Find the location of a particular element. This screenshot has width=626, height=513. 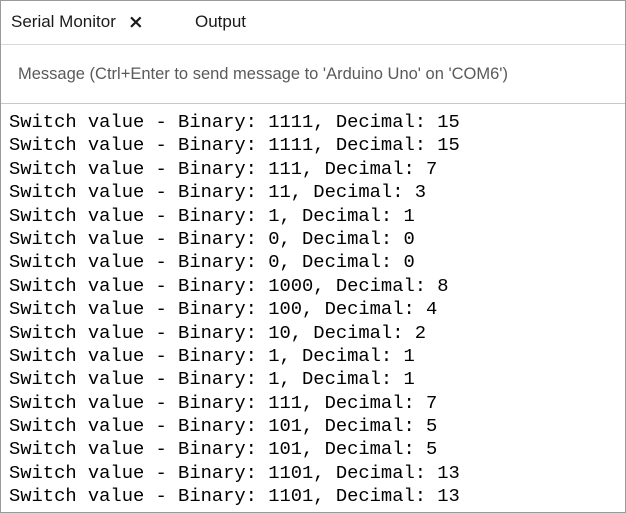

output-line: Switch value - Binary: 11, Decimal: 3 is located at coordinates (218, 192).